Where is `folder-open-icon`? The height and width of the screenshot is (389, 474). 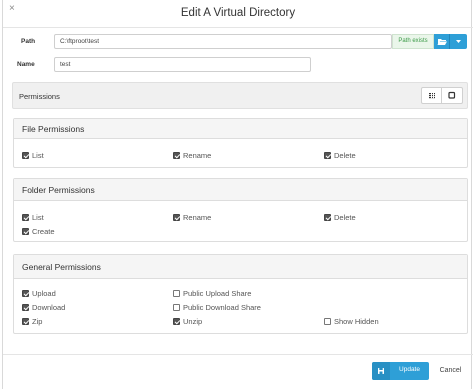 folder-open-icon is located at coordinates (442, 42).